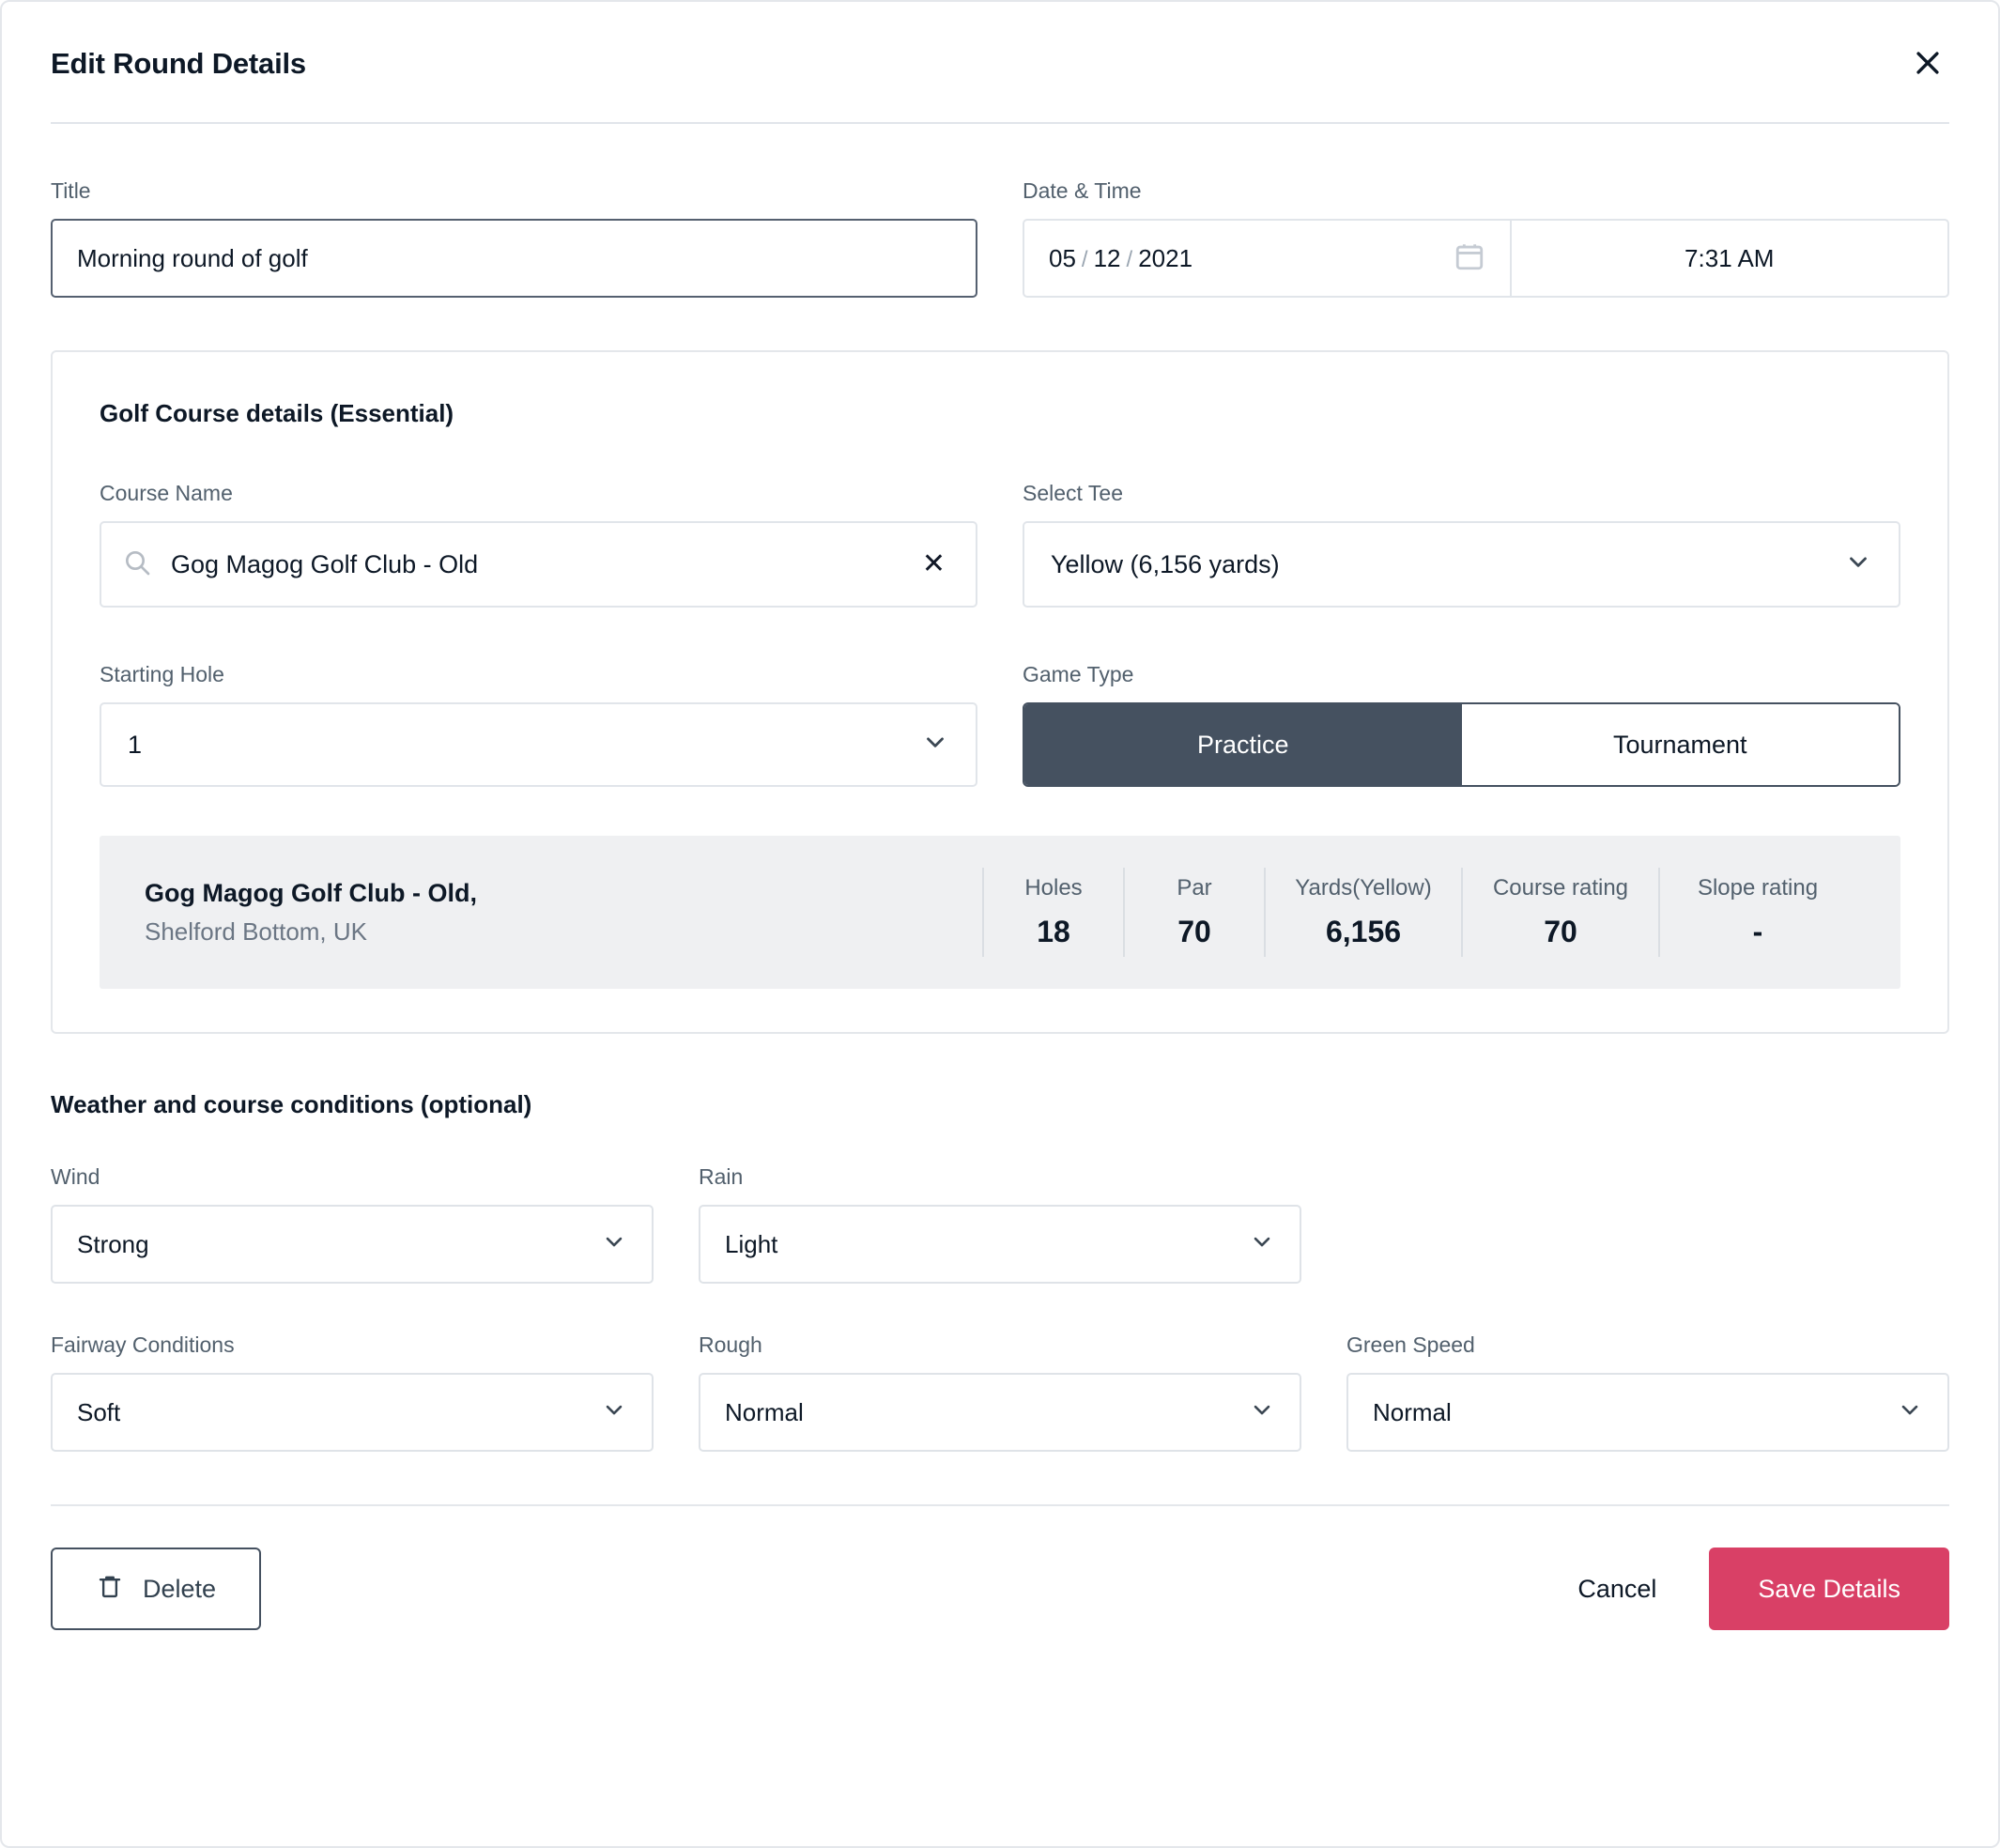 The width and height of the screenshot is (2000, 1848). Describe the element at coordinates (99, 1411) in the screenshot. I see `fairway-conditions-value: Soft` at that location.